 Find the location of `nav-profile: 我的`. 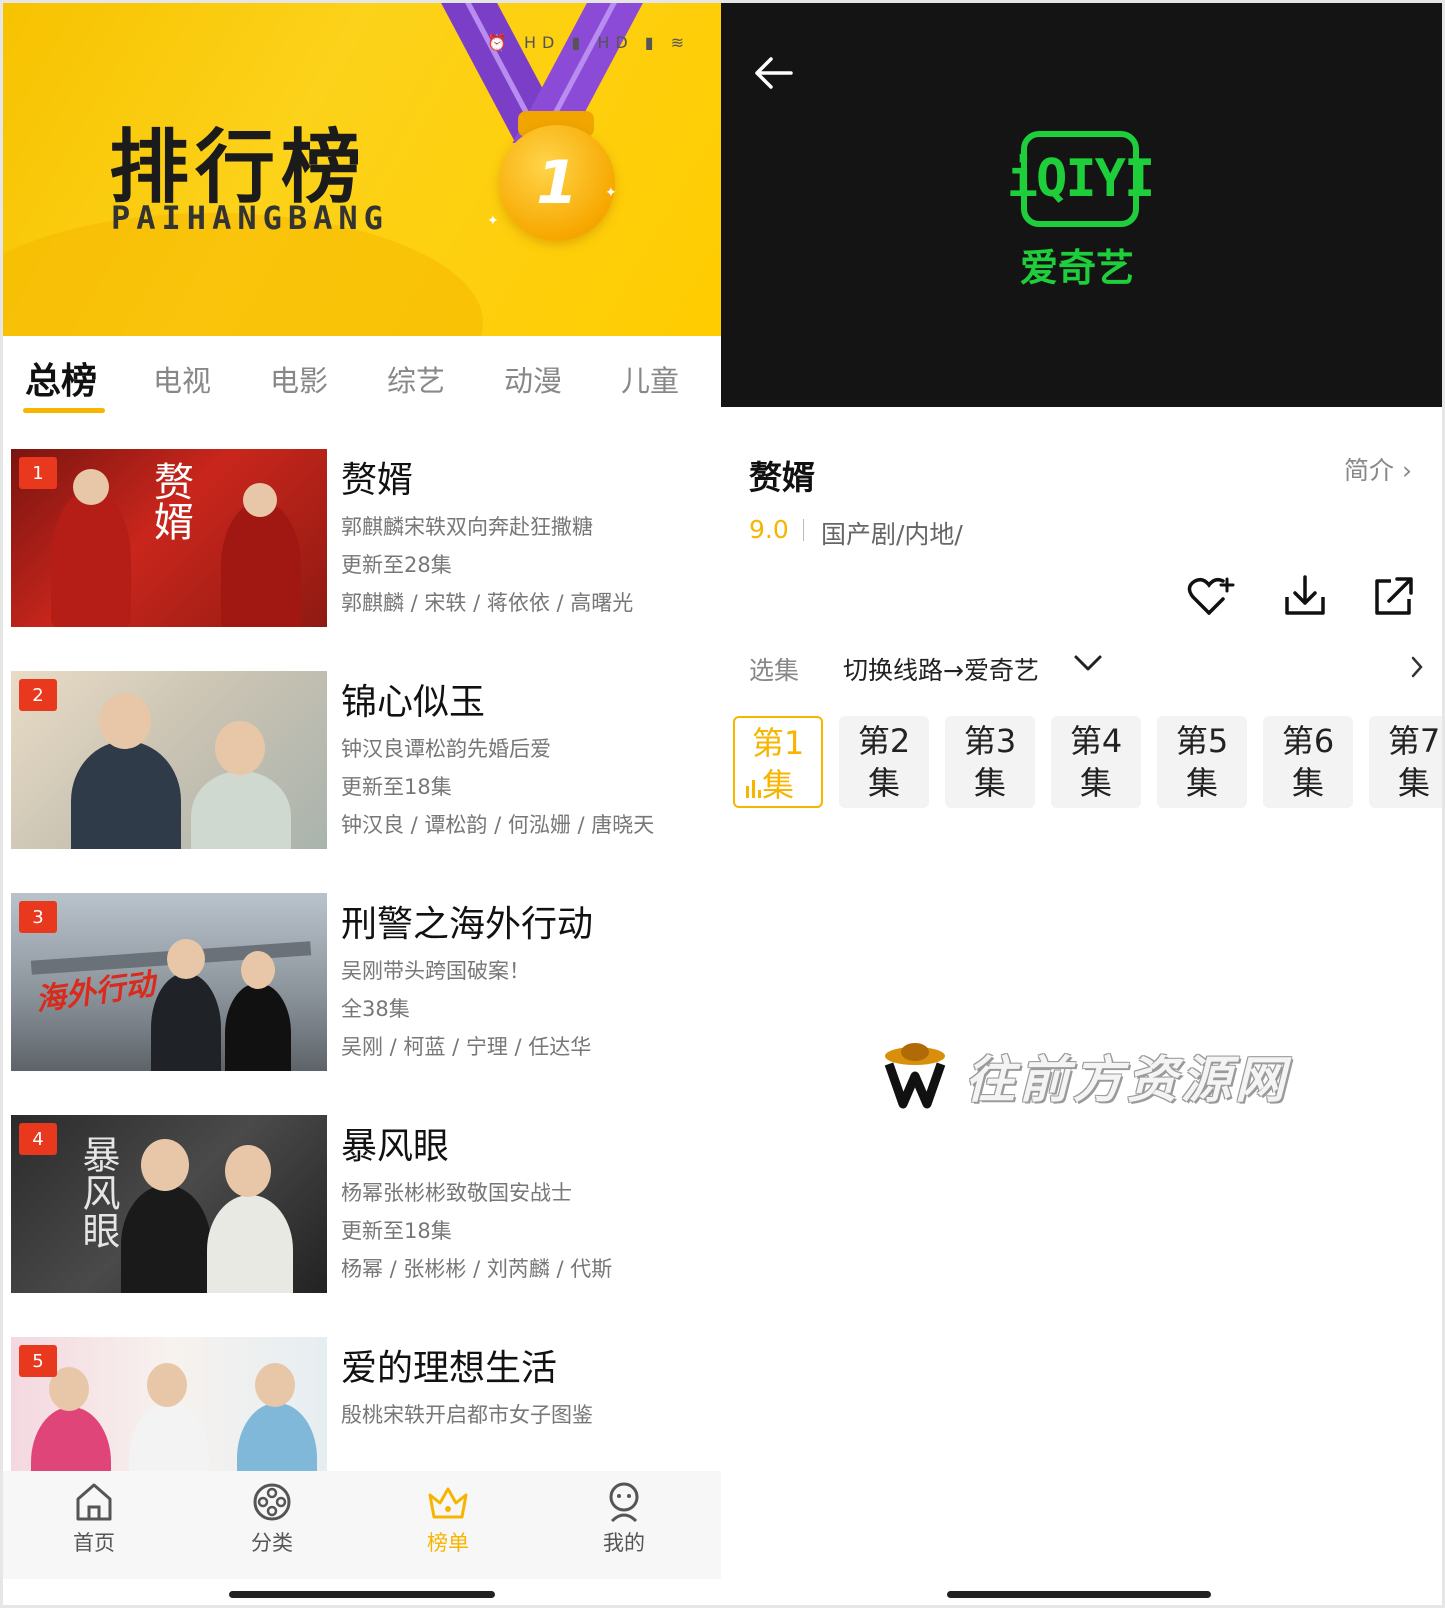

nav-profile: 我的 is located at coordinates (624, 1519).